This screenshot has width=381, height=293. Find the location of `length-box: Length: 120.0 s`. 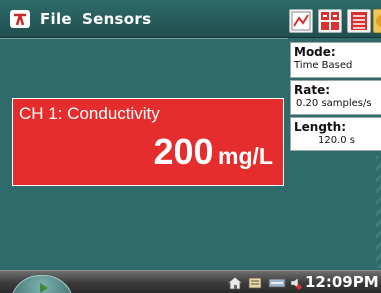

length-box: Length: 120.0 s is located at coordinates (335, 134).